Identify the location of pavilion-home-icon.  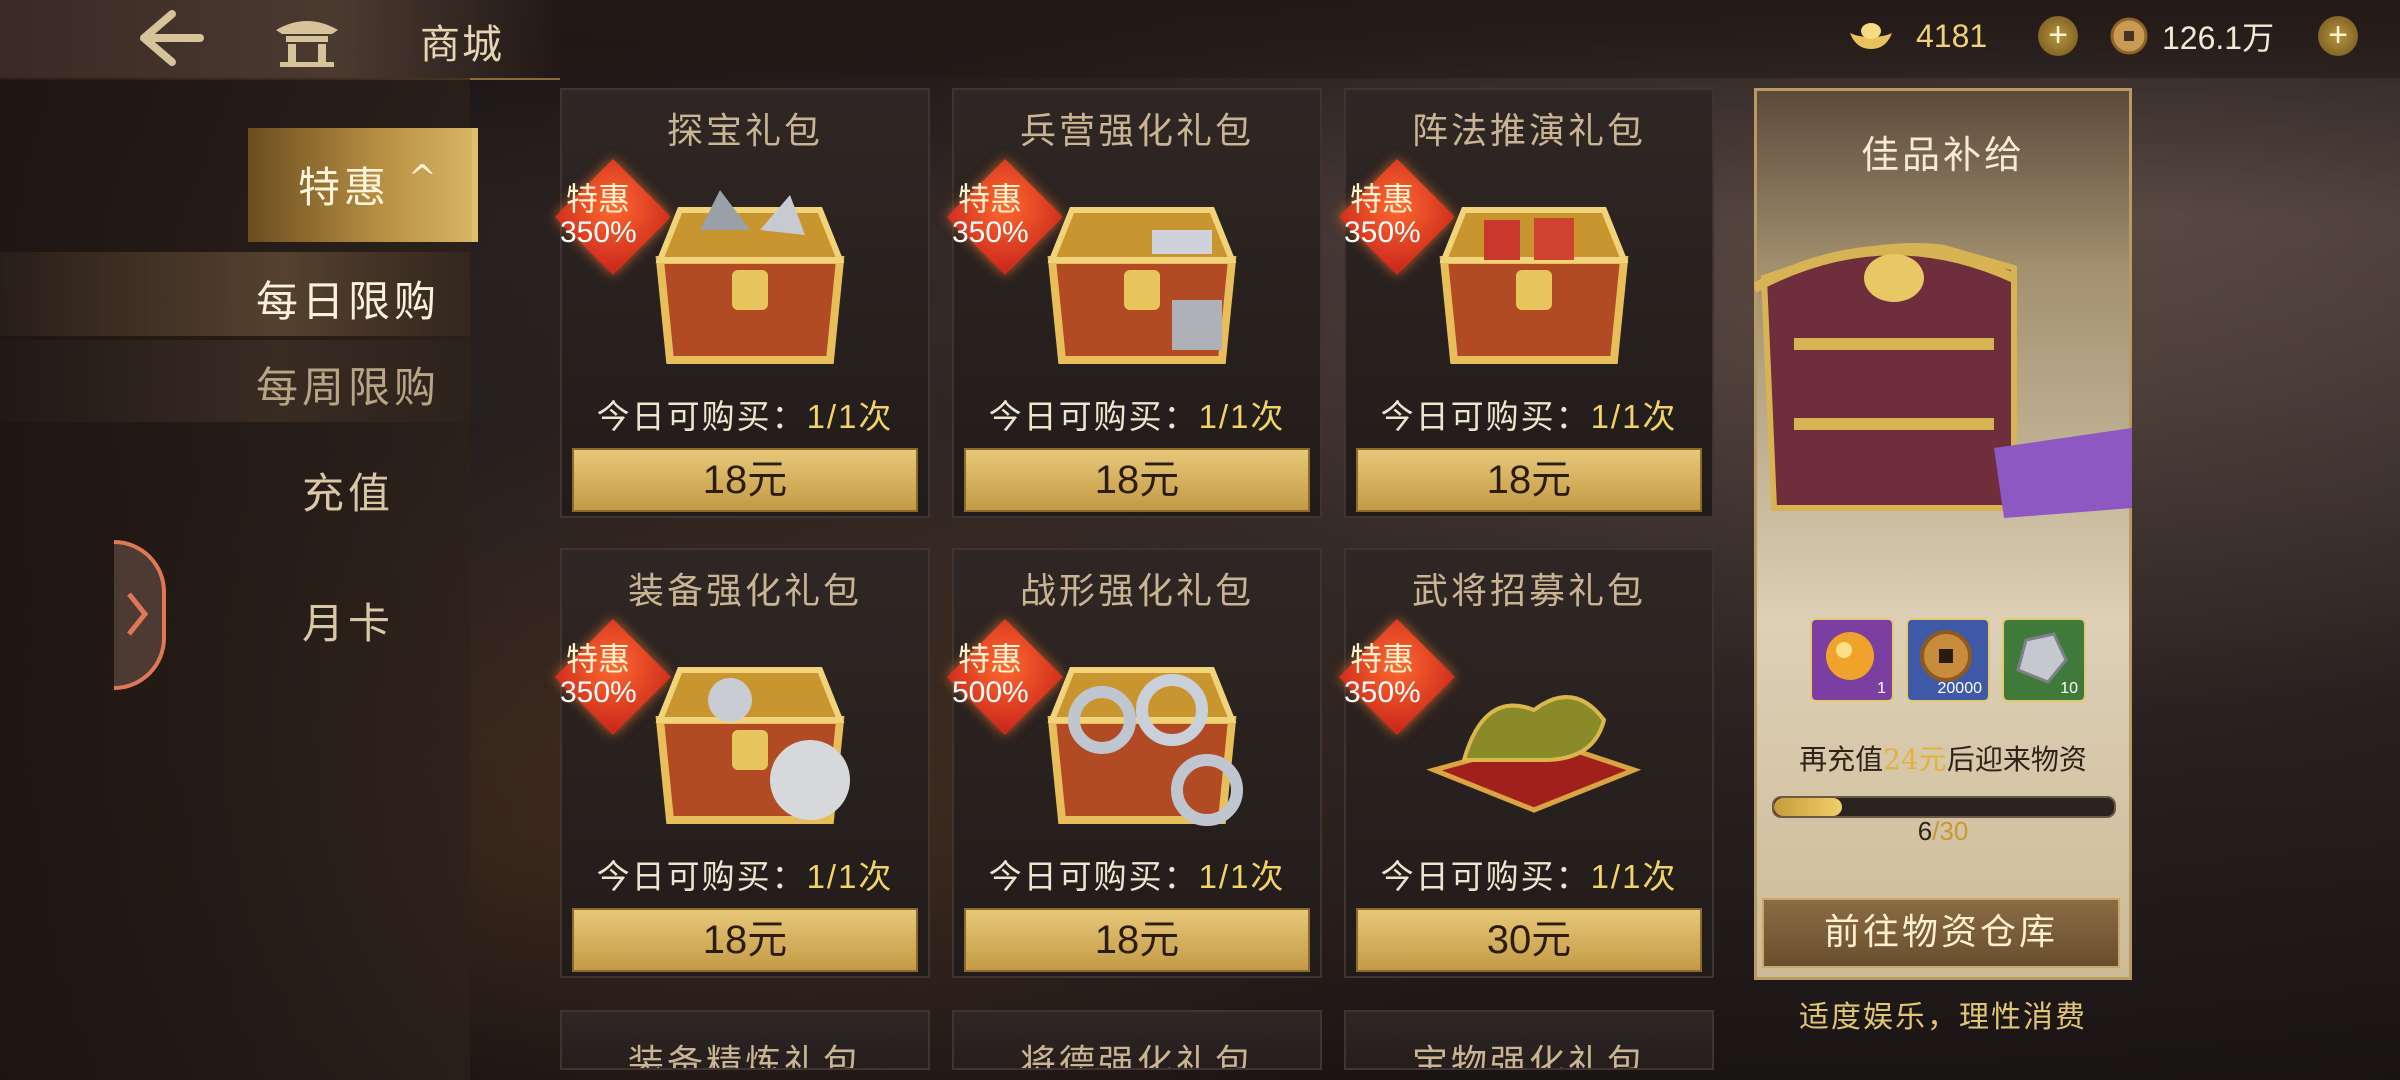
(307, 44).